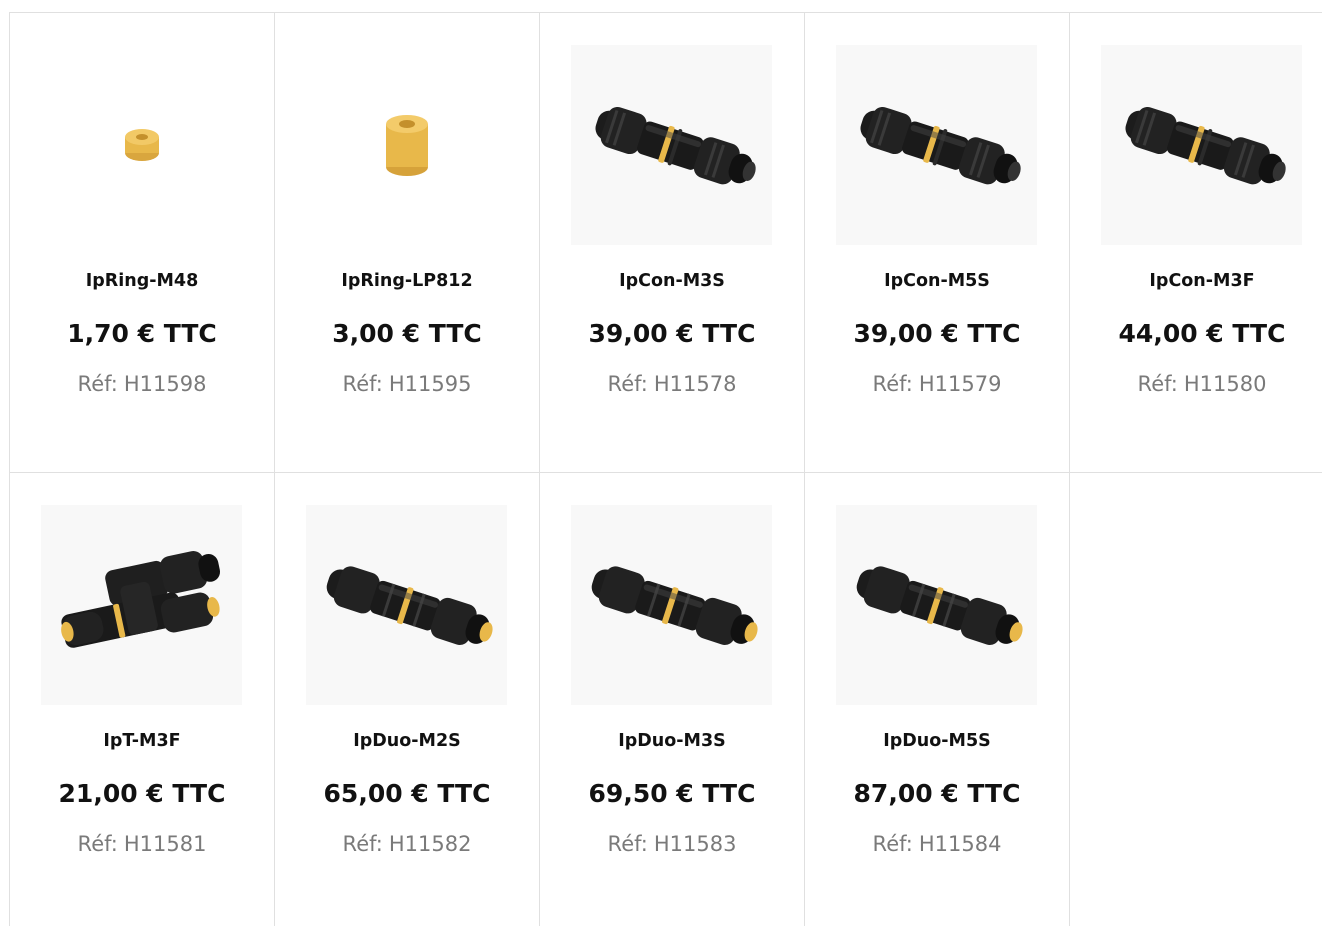 The image size is (1322, 926). What do you see at coordinates (1196, 699) in the screenshot?
I see `empty-grid-cell` at bounding box center [1196, 699].